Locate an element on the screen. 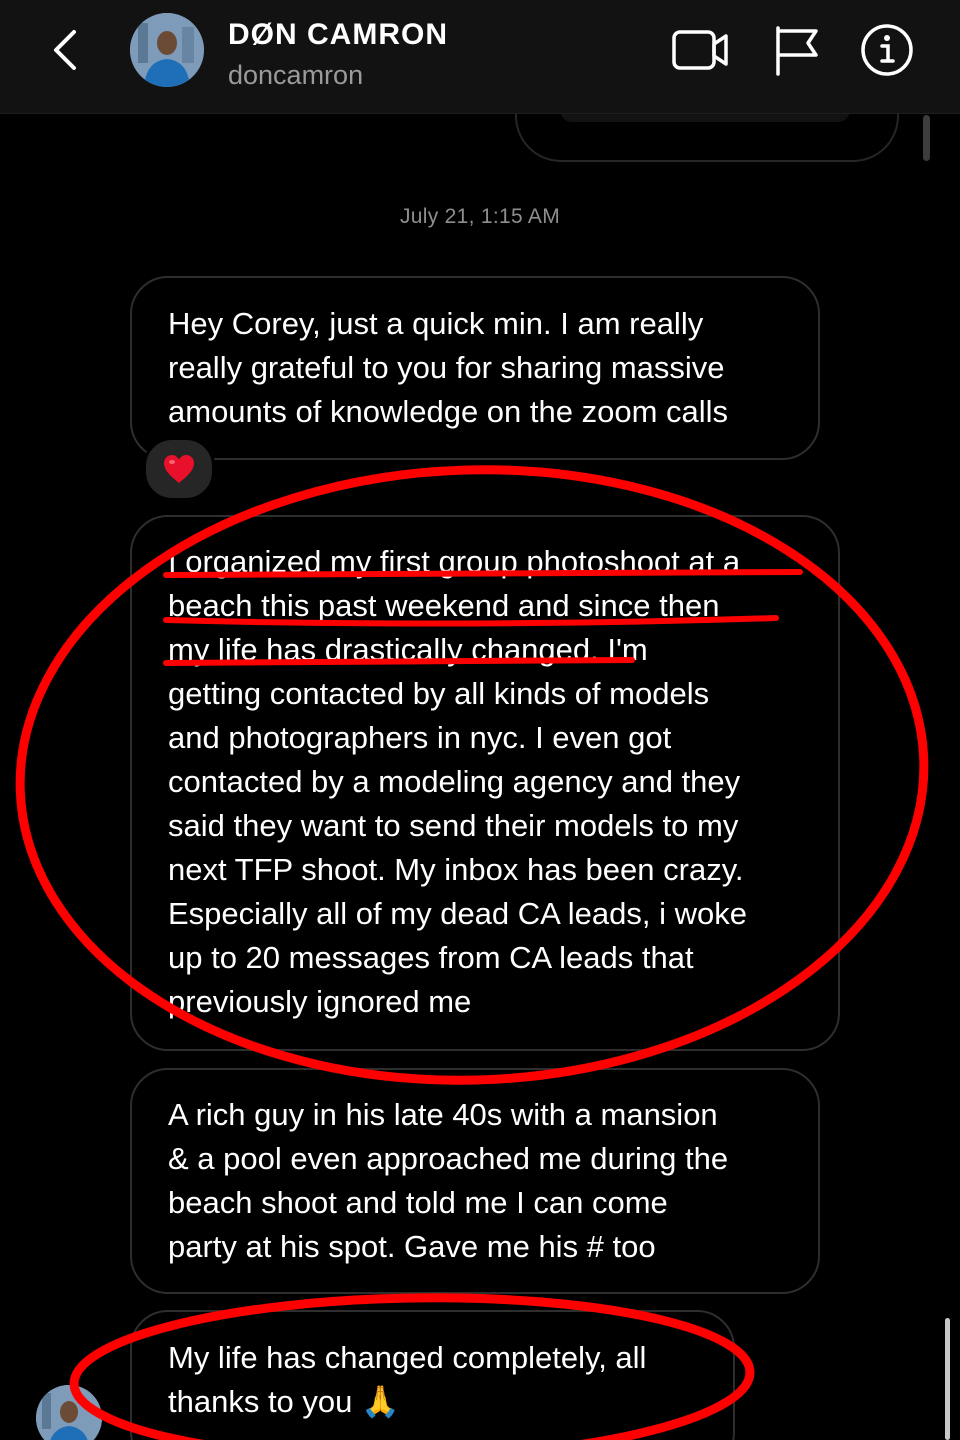 This screenshot has width=960, height=1440. info-icon is located at coordinates (887, 50).